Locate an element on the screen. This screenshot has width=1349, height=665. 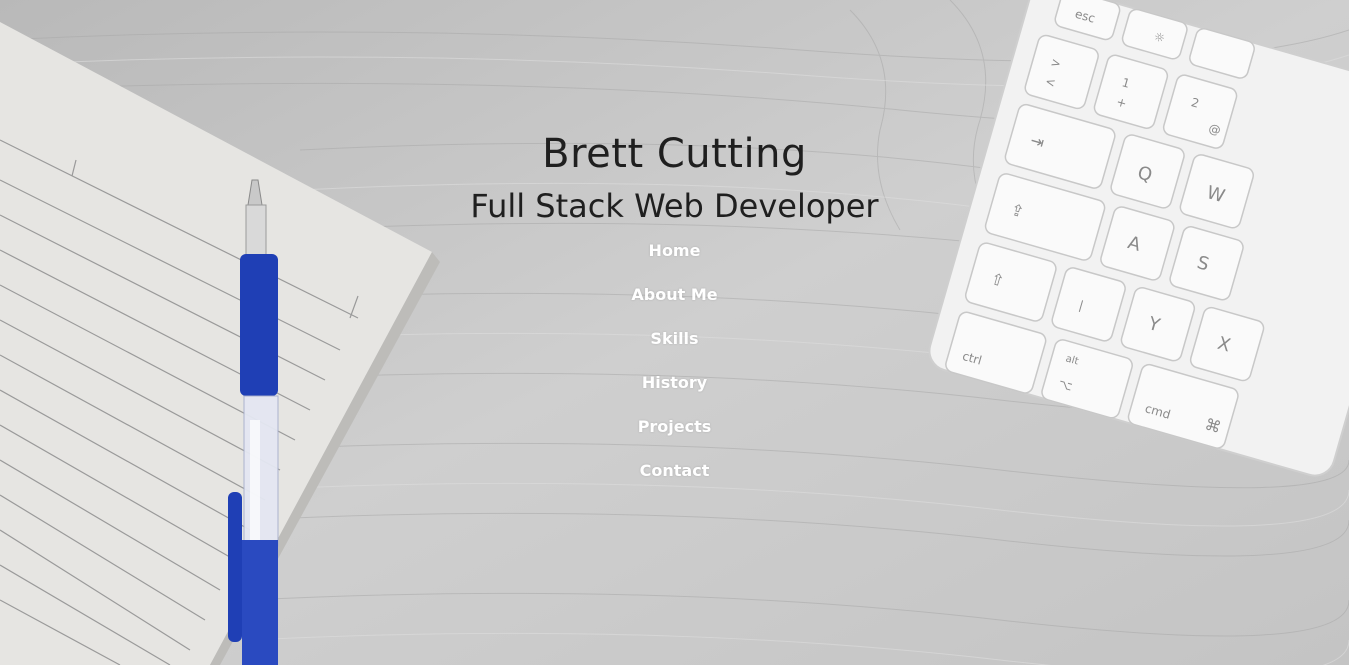
nav-item-contact: Contact is located at coordinates (674, 480).